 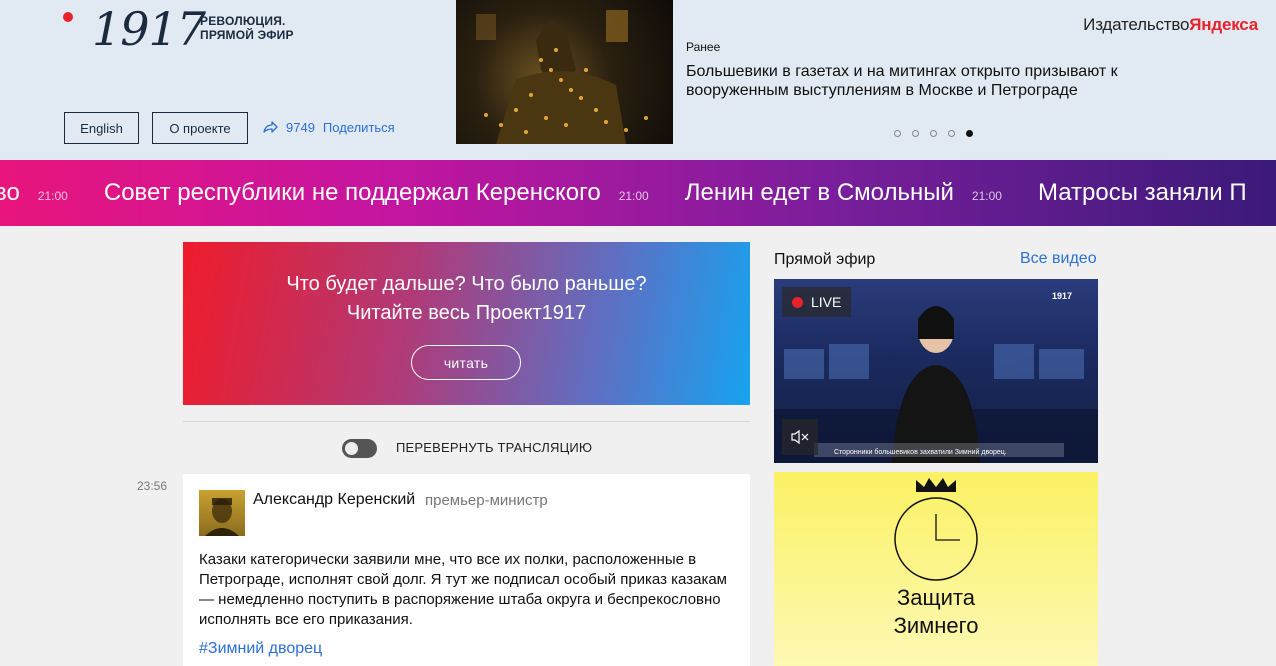 What do you see at coordinates (466, 313) in the screenshot?
I see `promo-line2: Читайте весь Проект1917` at bounding box center [466, 313].